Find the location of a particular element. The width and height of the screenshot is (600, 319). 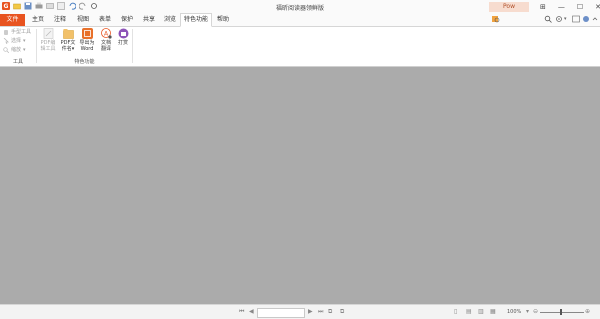

tab-browse: 浏览 is located at coordinates (170, 20).